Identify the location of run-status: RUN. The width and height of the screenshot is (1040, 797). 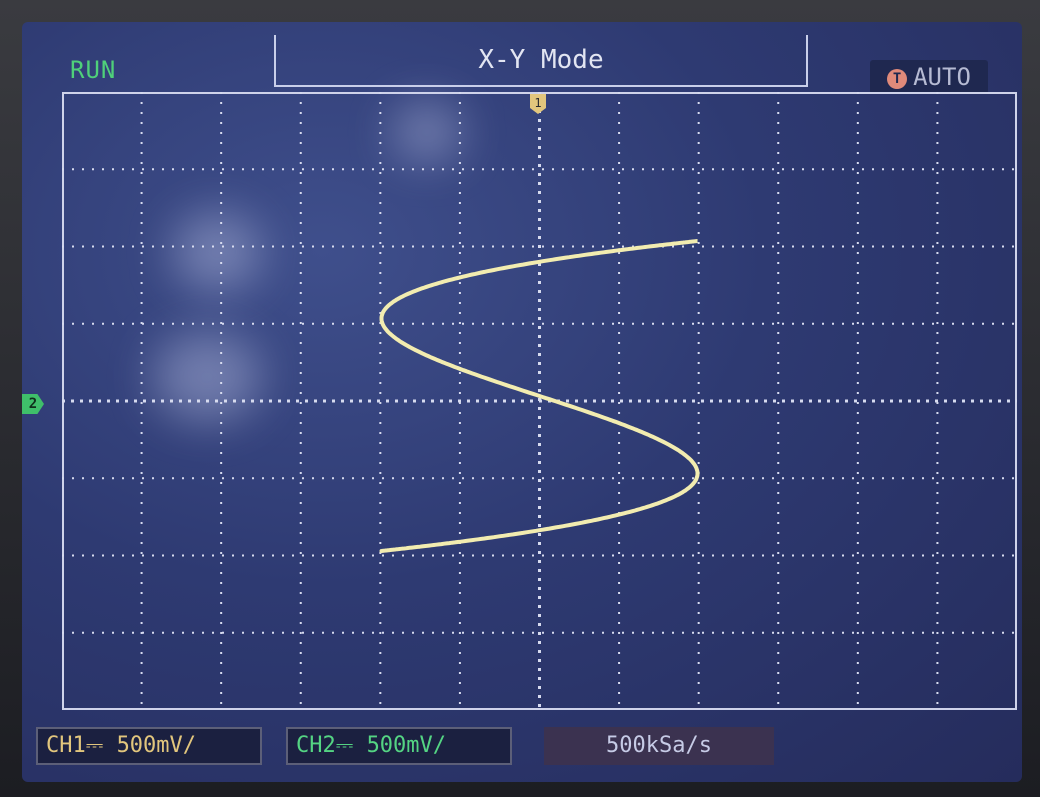
(93, 70).